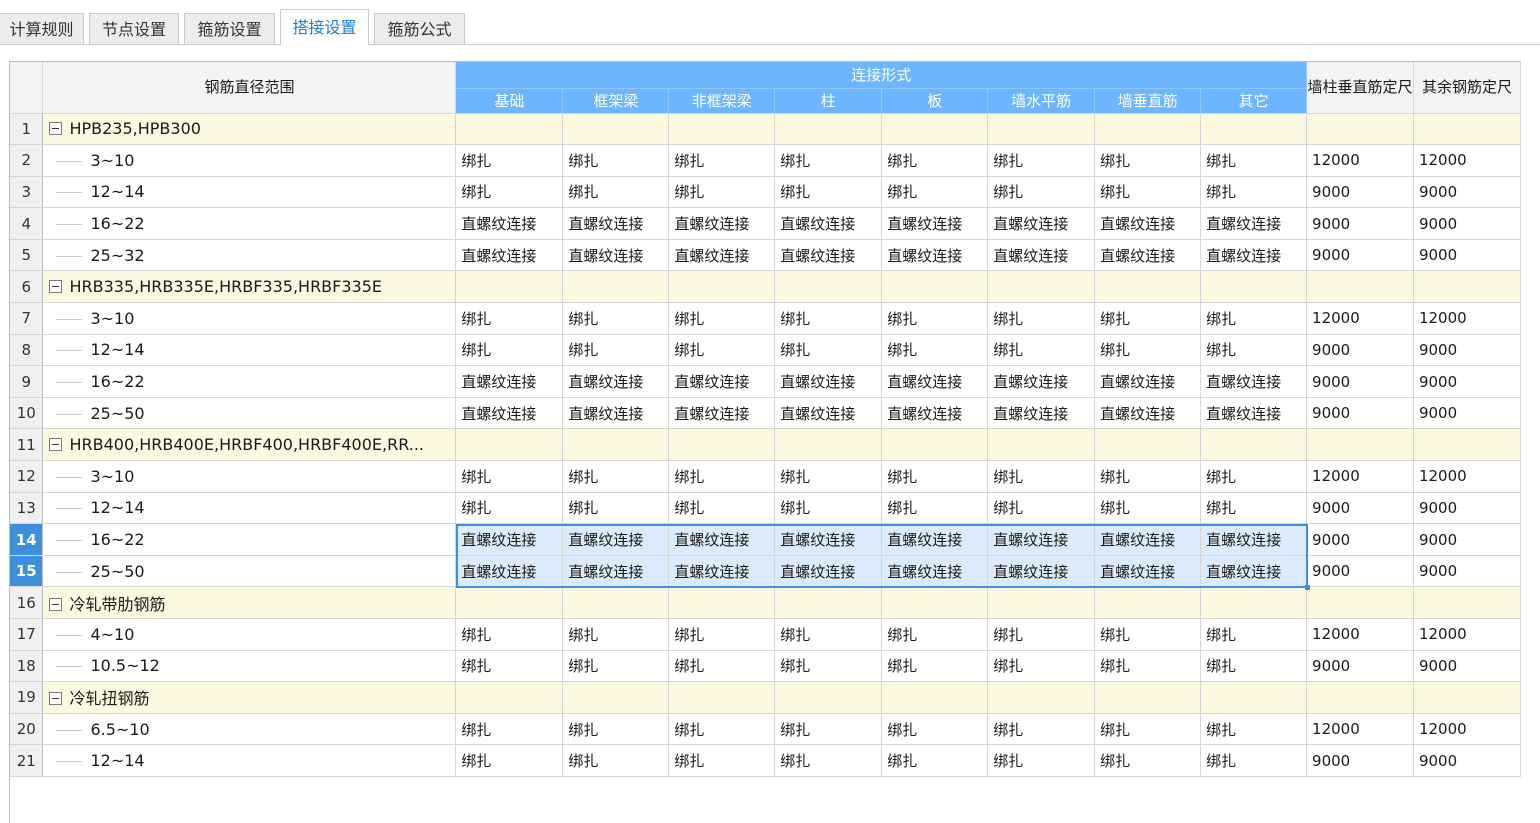 Image resolution: width=1540 pixels, height=823 pixels. Describe the element at coordinates (27, 192) in the screenshot. I see `row-number: 3` at that location.